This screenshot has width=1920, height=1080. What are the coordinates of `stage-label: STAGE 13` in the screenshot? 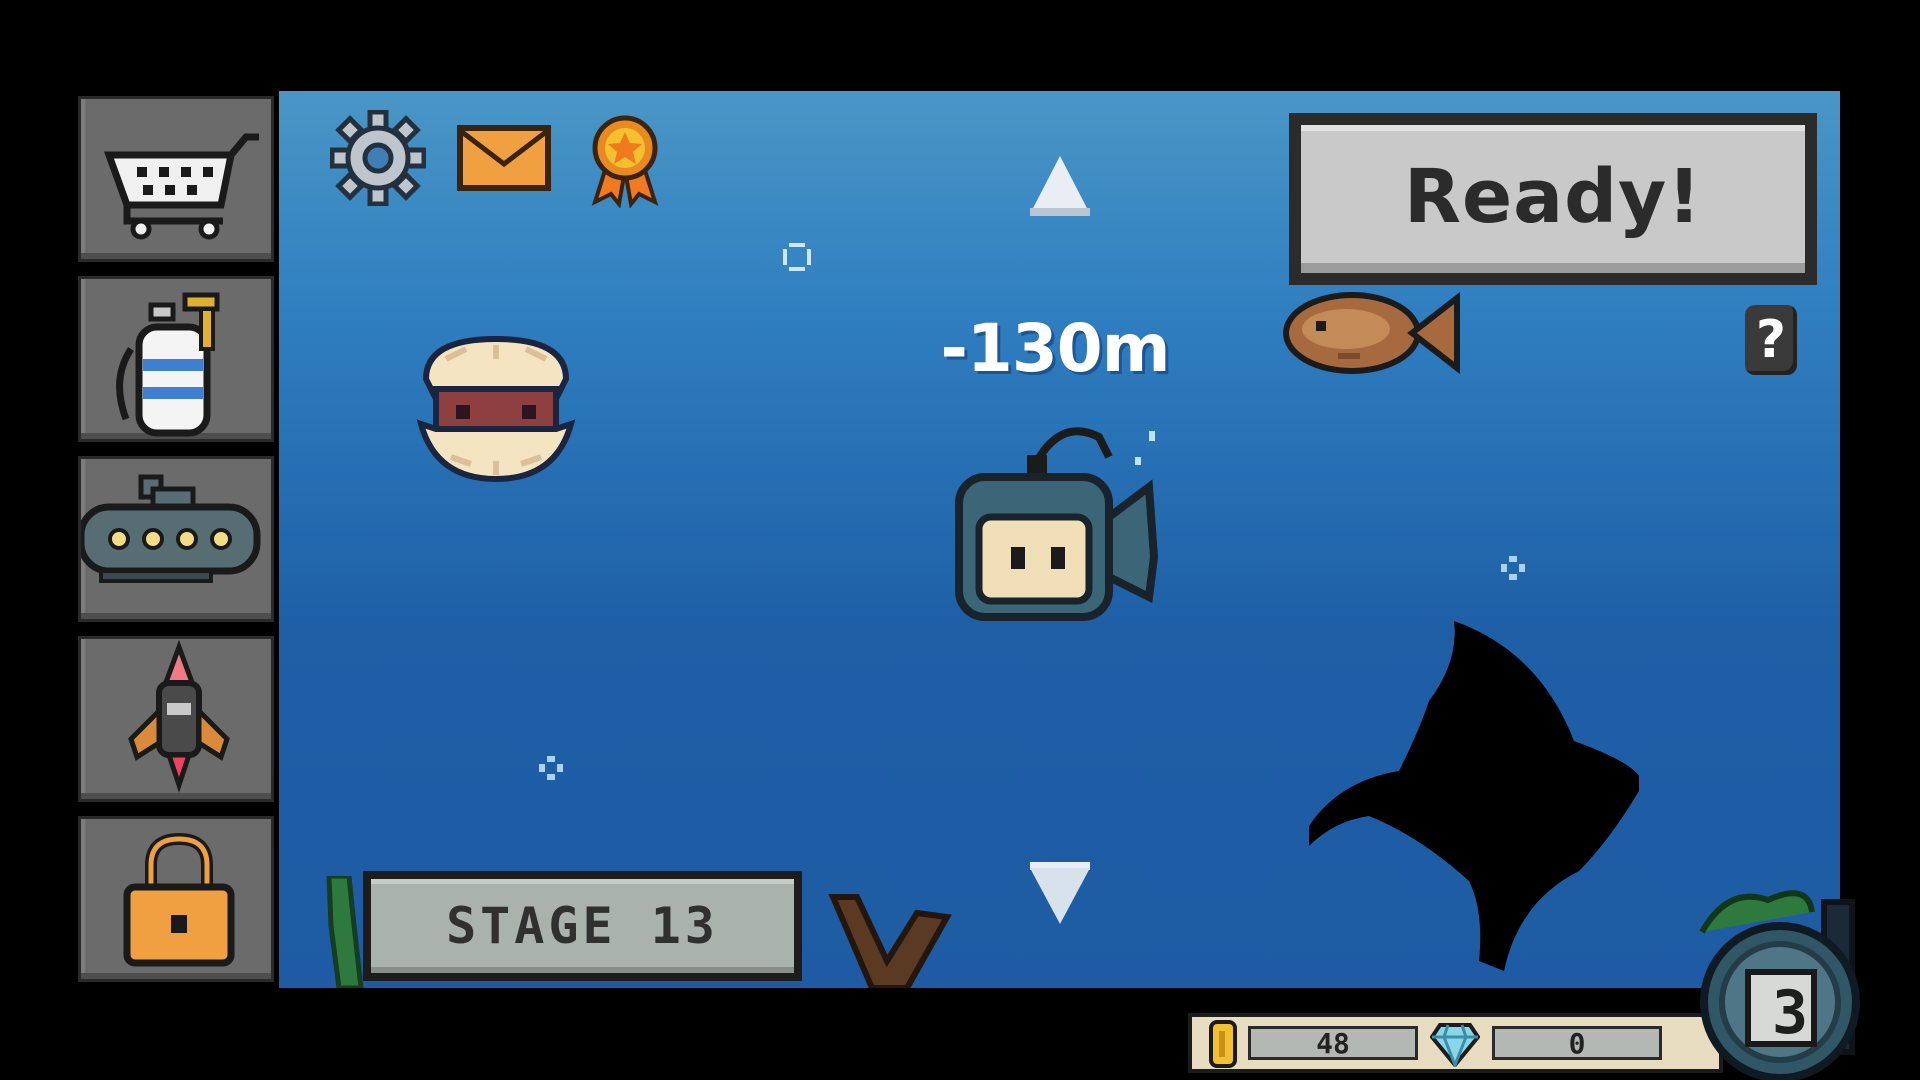 It's located at (582, 925).